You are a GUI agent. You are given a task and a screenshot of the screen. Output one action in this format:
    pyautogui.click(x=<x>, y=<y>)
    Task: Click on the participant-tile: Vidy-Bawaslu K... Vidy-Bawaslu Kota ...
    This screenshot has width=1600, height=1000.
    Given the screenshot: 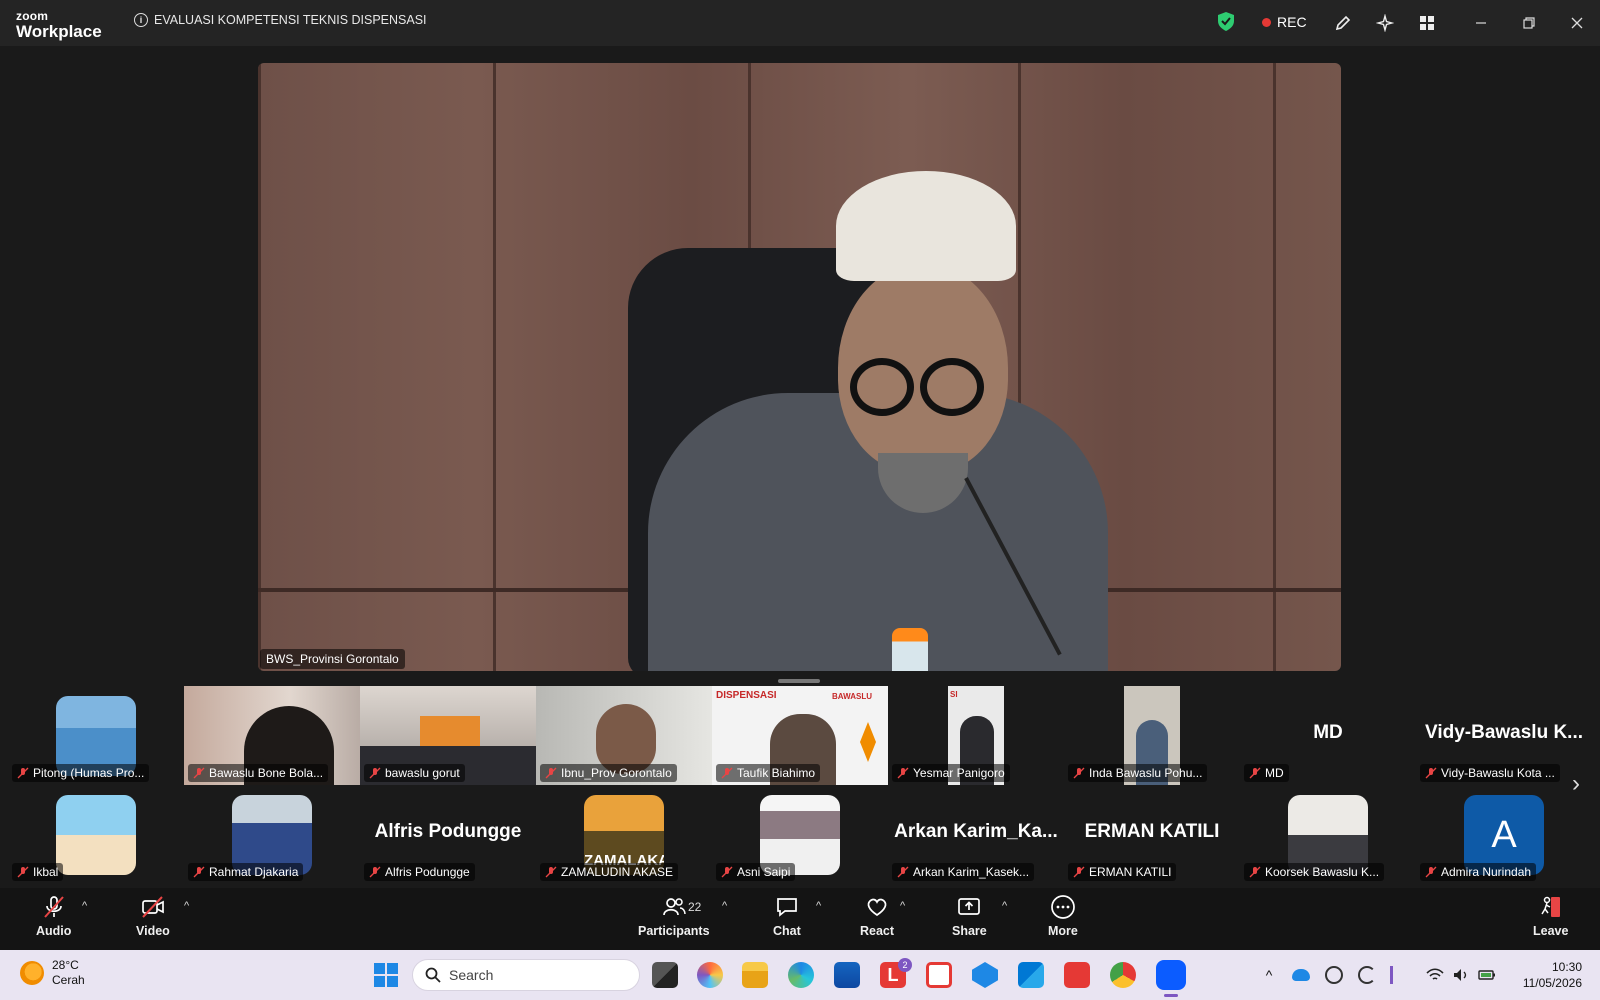 What is the action you would take?
    pyautogui.click(x=1504, y=735)
    